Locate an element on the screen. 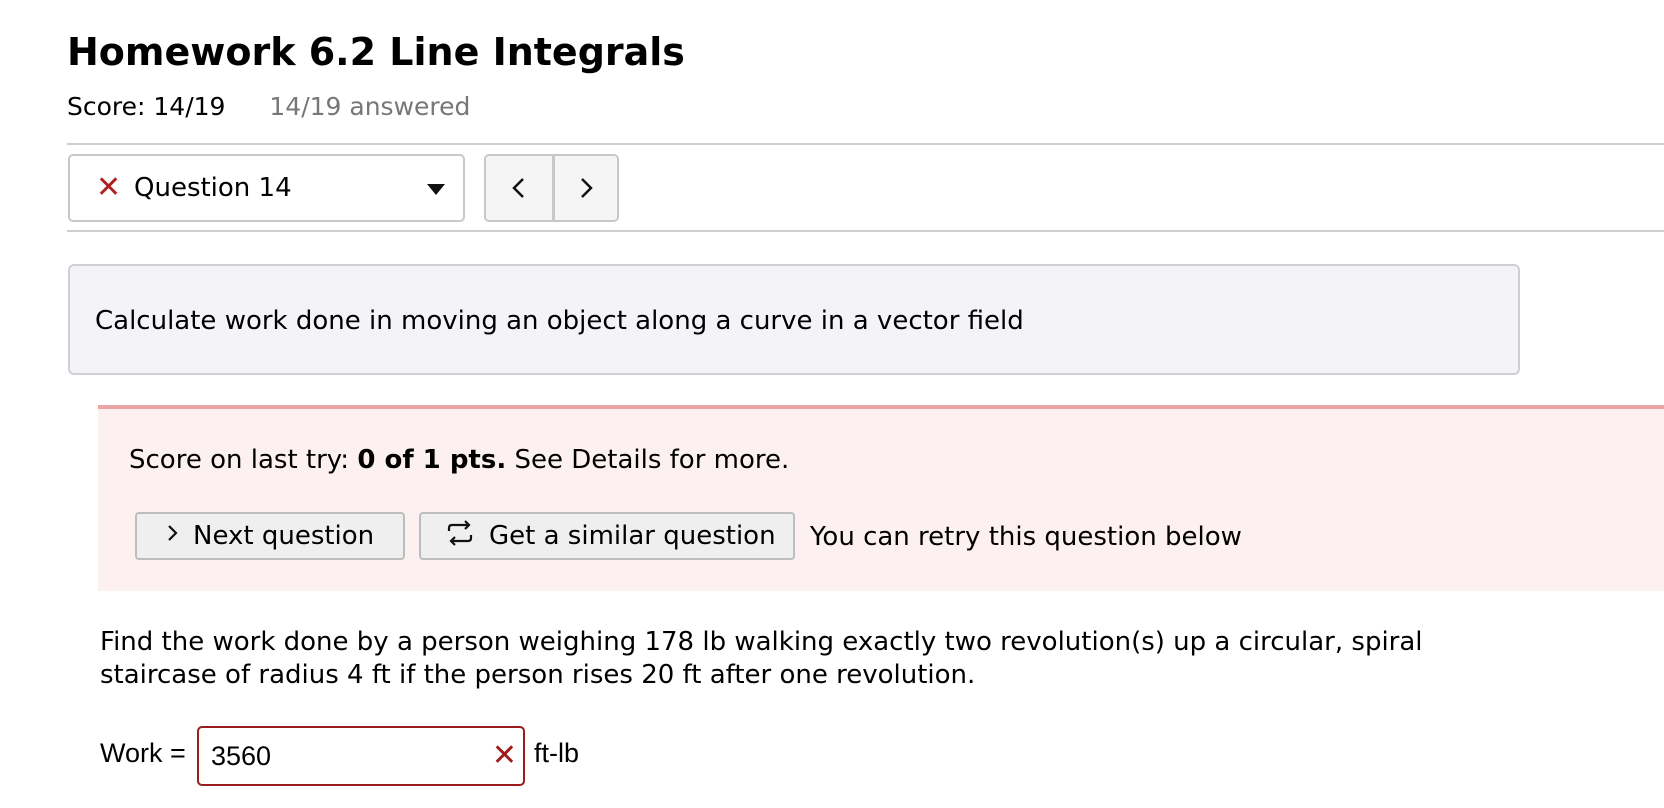 The height and width of the screenshot is (808, 1664). unit-label: ft-lb is located at coordinates (557, 753).